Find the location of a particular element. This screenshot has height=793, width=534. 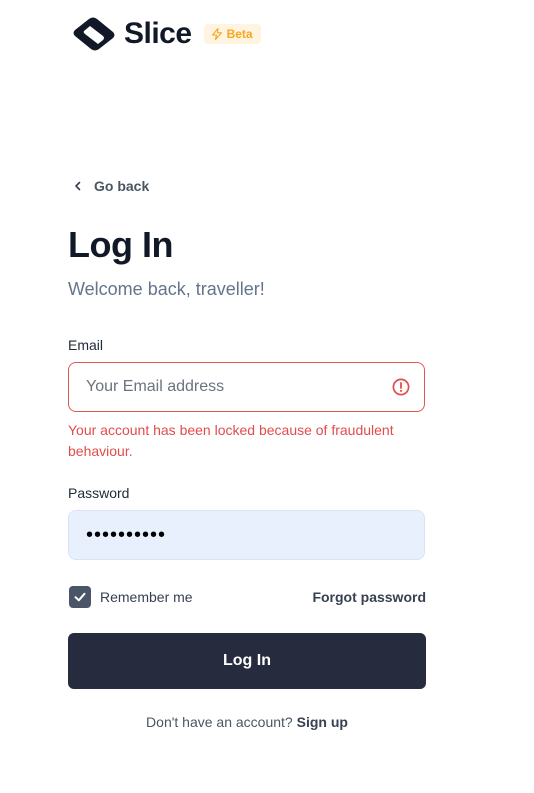

email-field-container is located at coordinates (246, 387).